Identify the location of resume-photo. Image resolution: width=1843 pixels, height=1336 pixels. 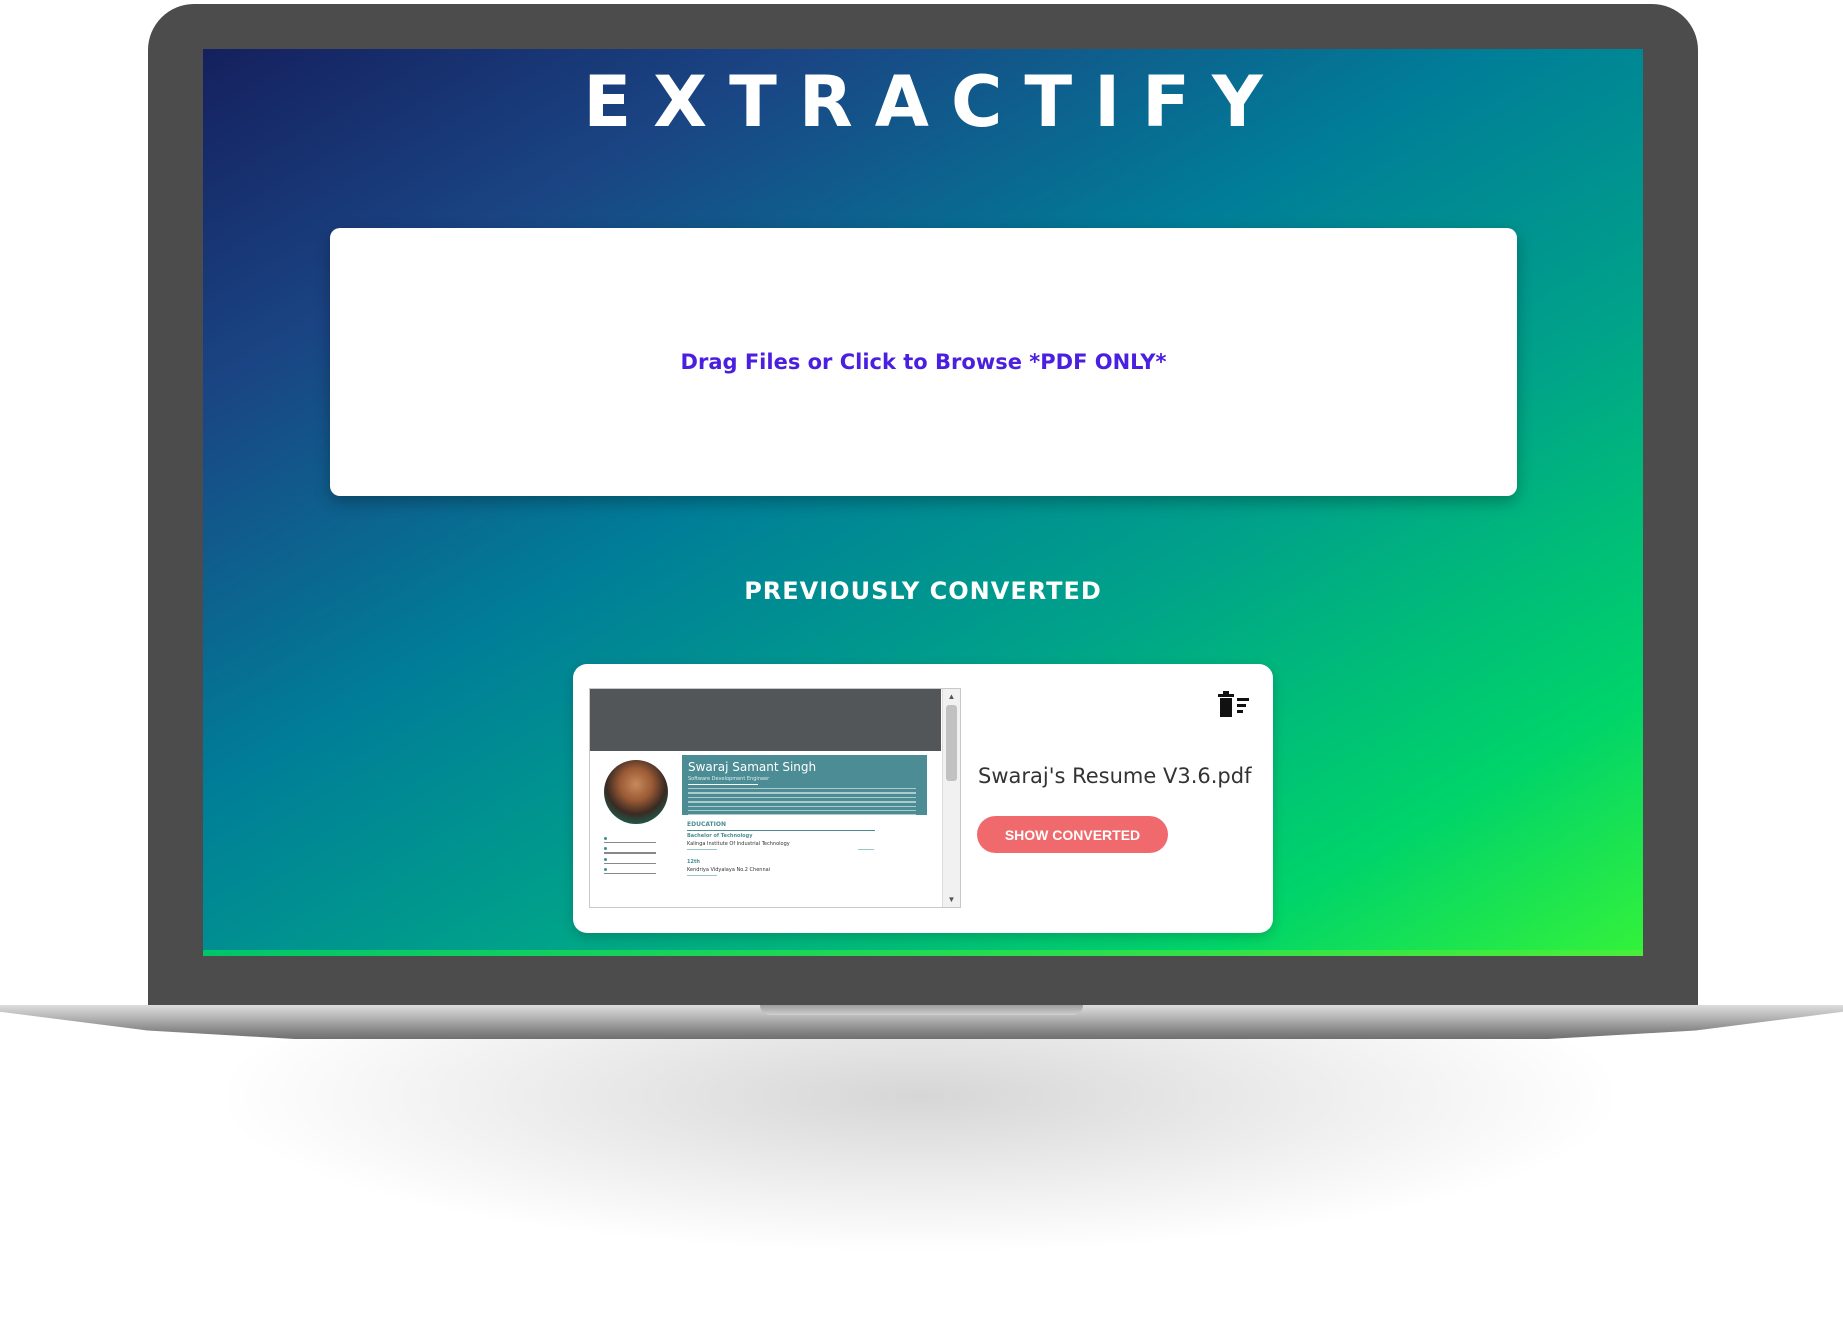
(636, 792).